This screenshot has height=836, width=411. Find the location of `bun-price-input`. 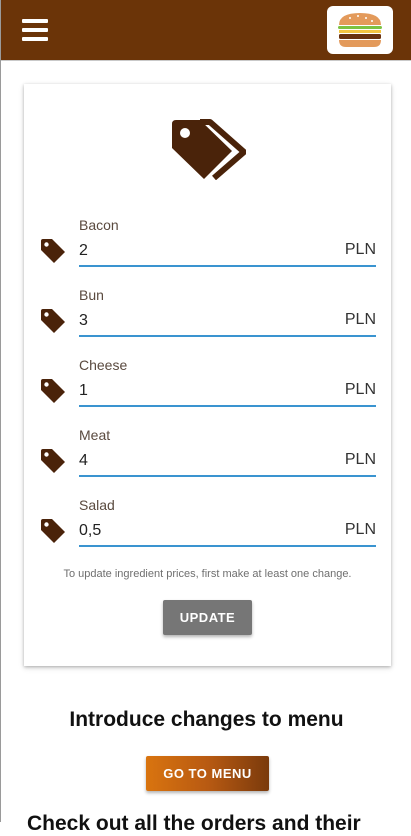

bun-price-input is located at coordinates (209, 321).